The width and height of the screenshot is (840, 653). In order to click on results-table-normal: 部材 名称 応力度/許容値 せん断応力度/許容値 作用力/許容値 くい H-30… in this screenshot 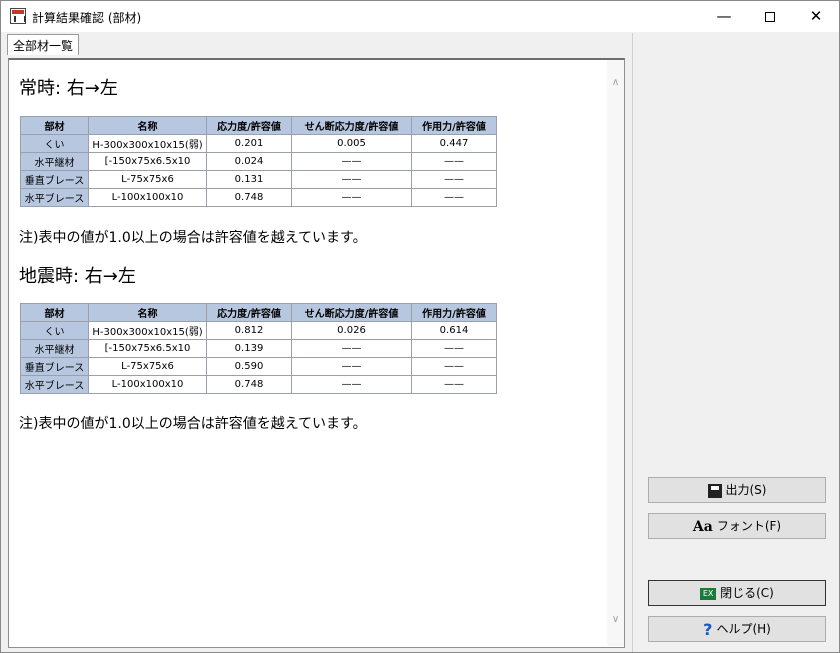, I will do `click(258, 161)`.